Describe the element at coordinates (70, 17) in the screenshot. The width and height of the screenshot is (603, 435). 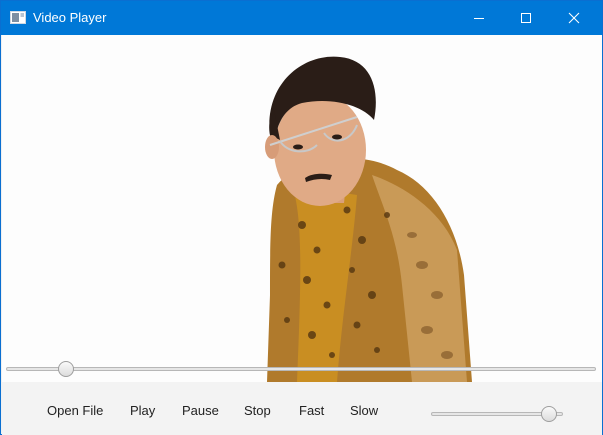
I see `window-title: Video Player` at that location.